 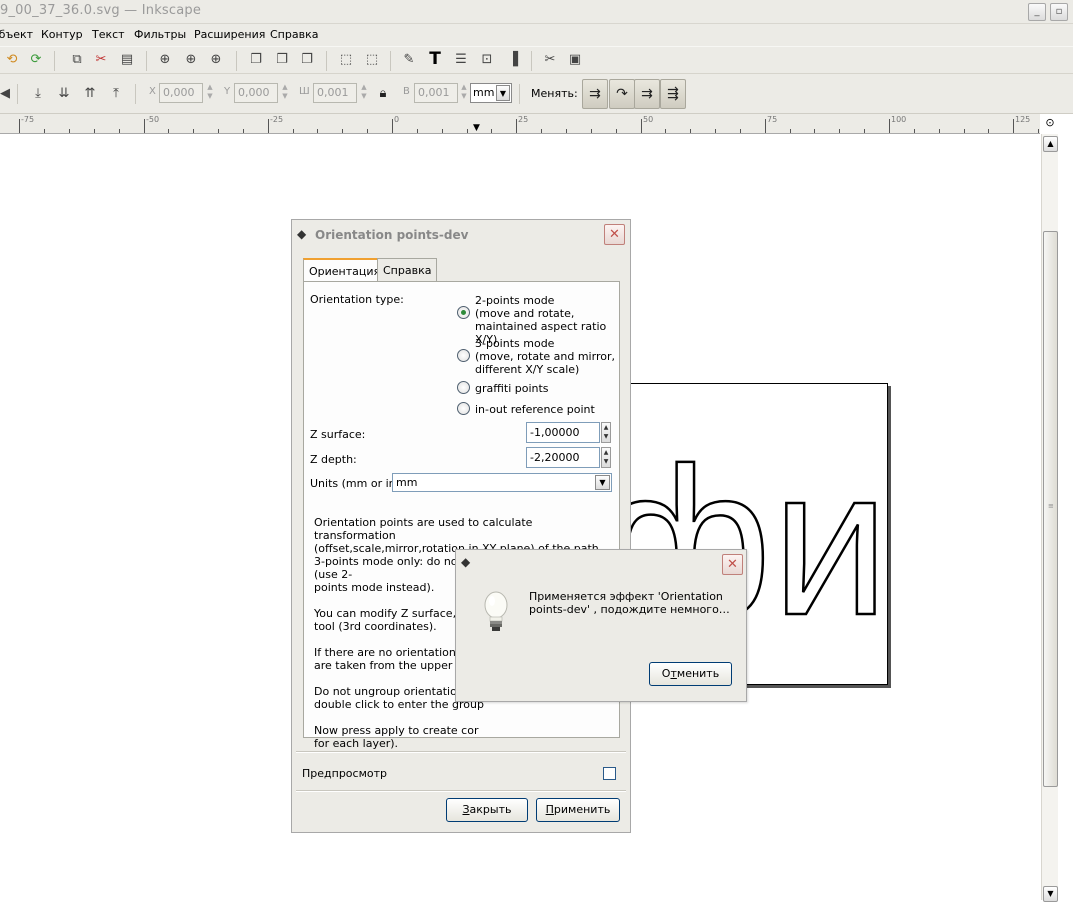 I want to click on y-spin-arrows: ▲ ▼, so click(x=285, y=93).